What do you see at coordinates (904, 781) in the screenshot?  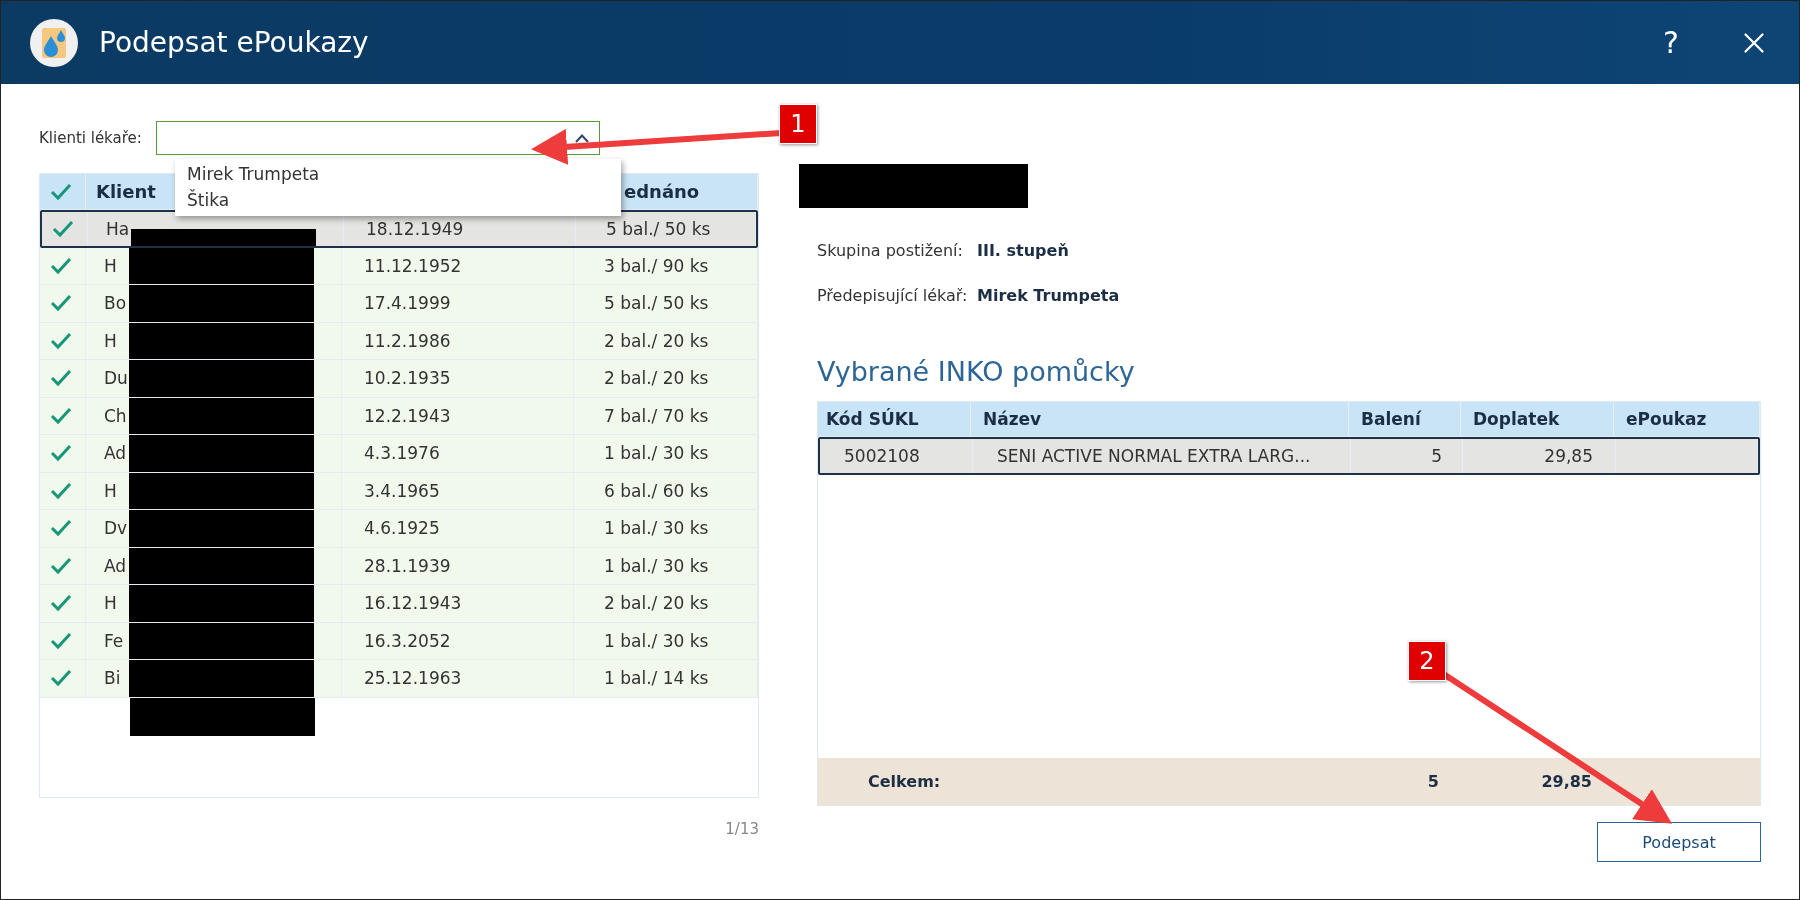 I see `total-label: Celkem:` at bounding box center [904, 781].